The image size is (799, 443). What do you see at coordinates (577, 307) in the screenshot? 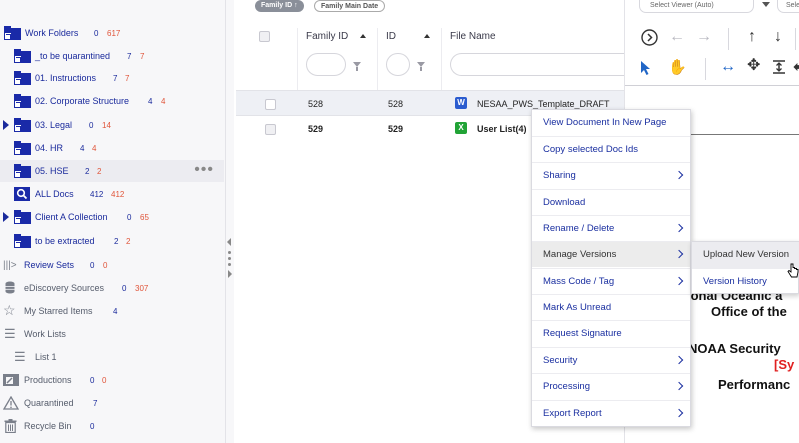
I see `menu-item-label: Mark As Unread` at bounding box center [577, 307].